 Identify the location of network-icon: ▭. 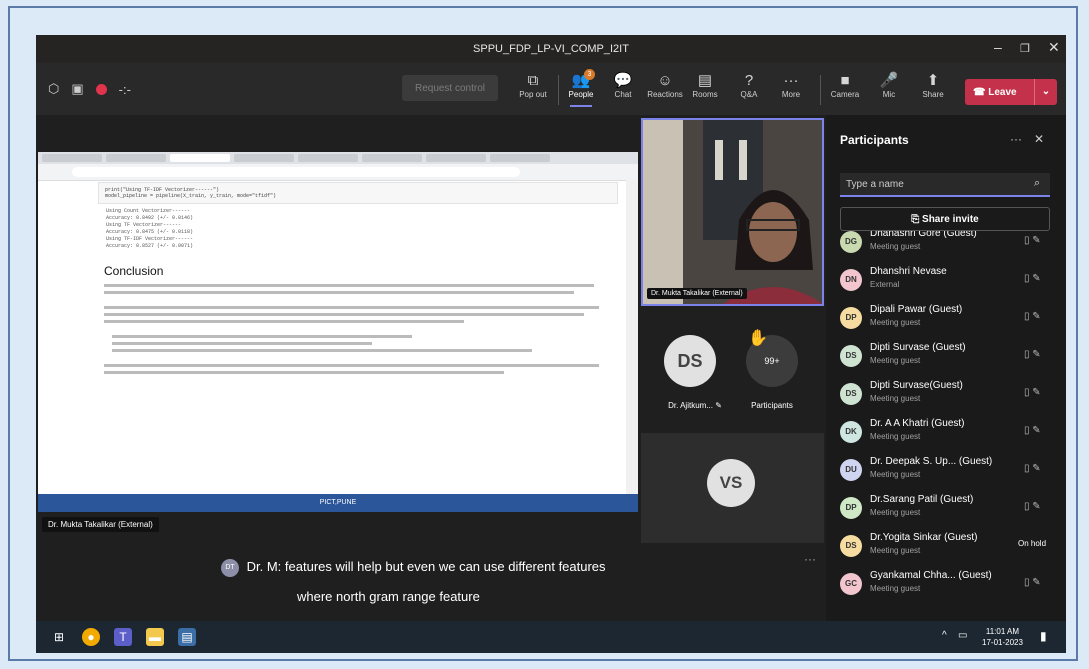
(962, 635).